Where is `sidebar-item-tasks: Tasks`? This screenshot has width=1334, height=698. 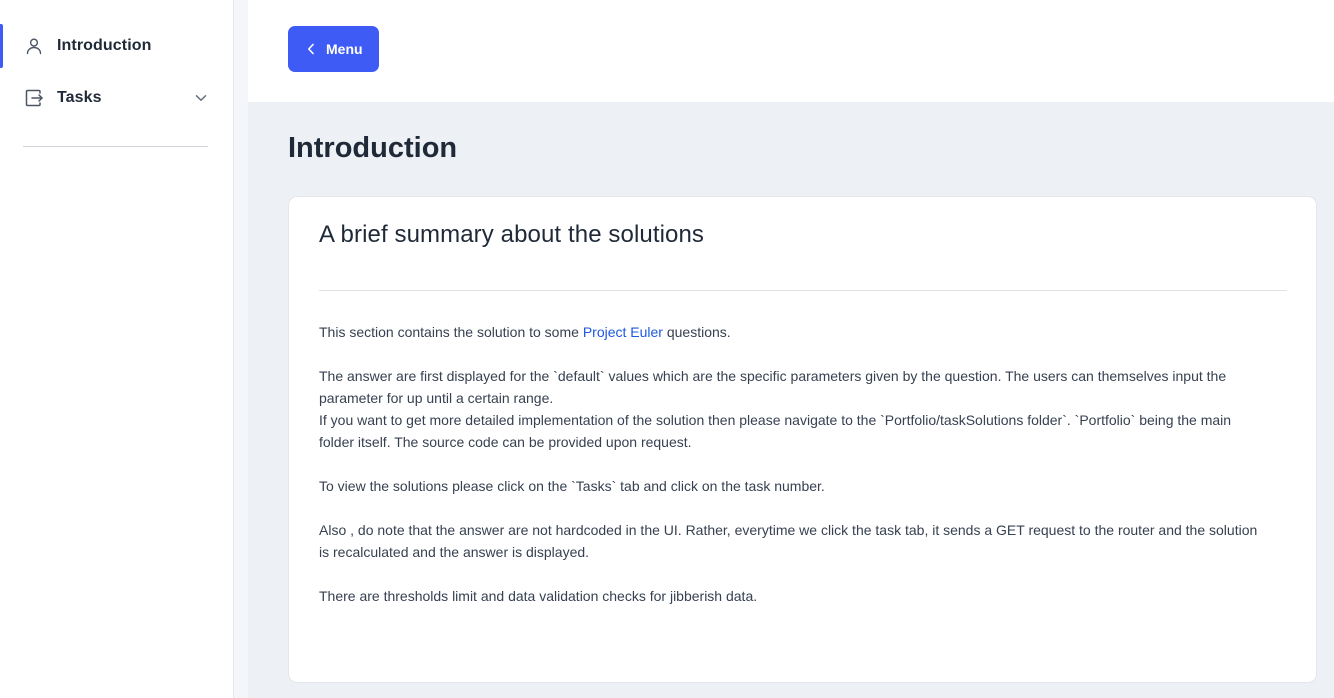
sidebar-item-tasks: Tasks is located at coordinates (116, 98).